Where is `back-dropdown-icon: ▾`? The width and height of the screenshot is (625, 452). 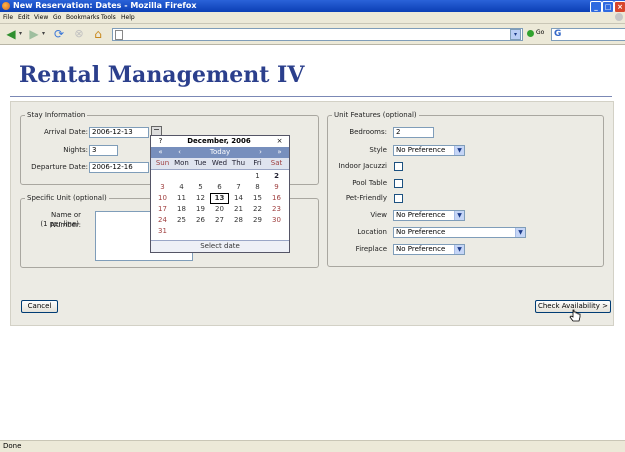
back-dropdown-icon: ▾ is located at coordinates (20, 33).